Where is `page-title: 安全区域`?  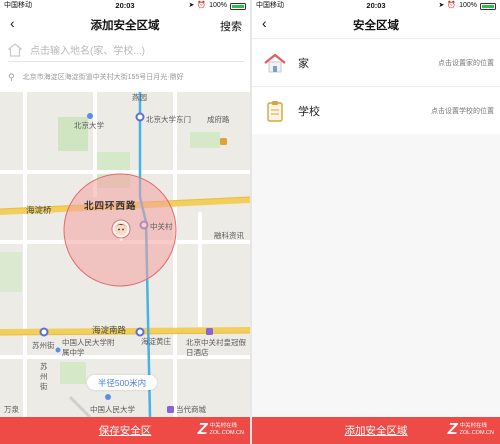
page-title: 安全区域 is located at coordinates (376, 26).